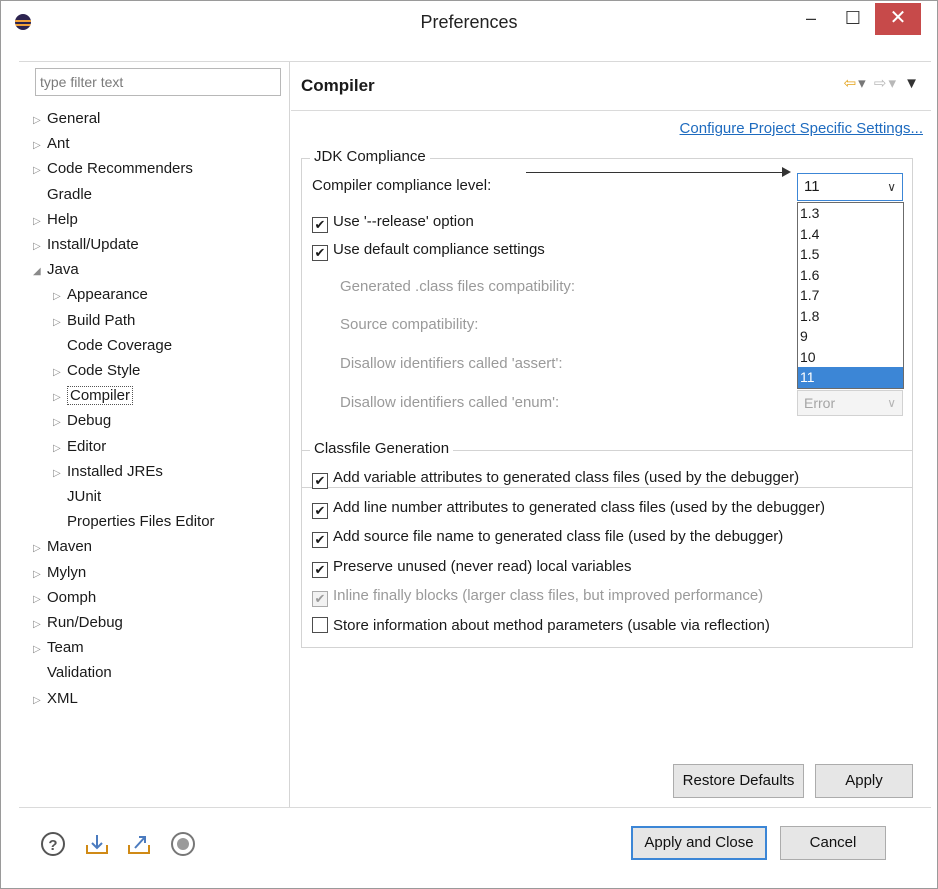  What do you see at coordinates (853, 19) in the screenshot?
I see `maximize-button: ☐` at bounding box center [853, 19].